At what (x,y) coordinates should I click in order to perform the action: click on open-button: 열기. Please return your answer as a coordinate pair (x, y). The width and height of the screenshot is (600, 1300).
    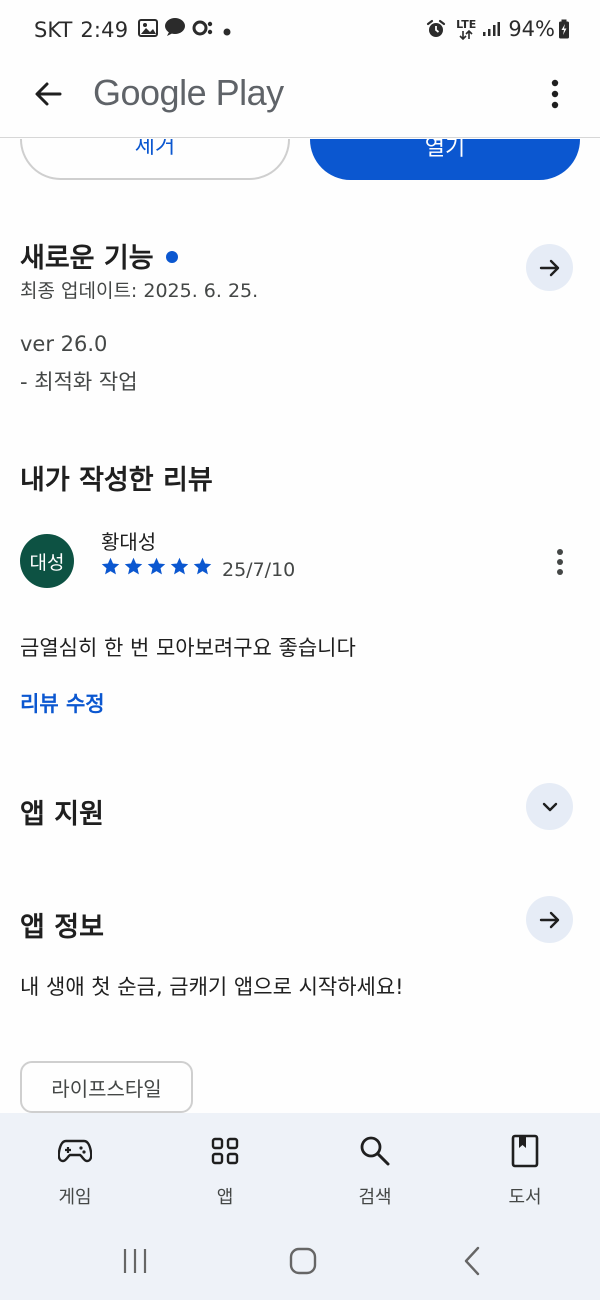
    Looking at the image, I should click on (445, 159).